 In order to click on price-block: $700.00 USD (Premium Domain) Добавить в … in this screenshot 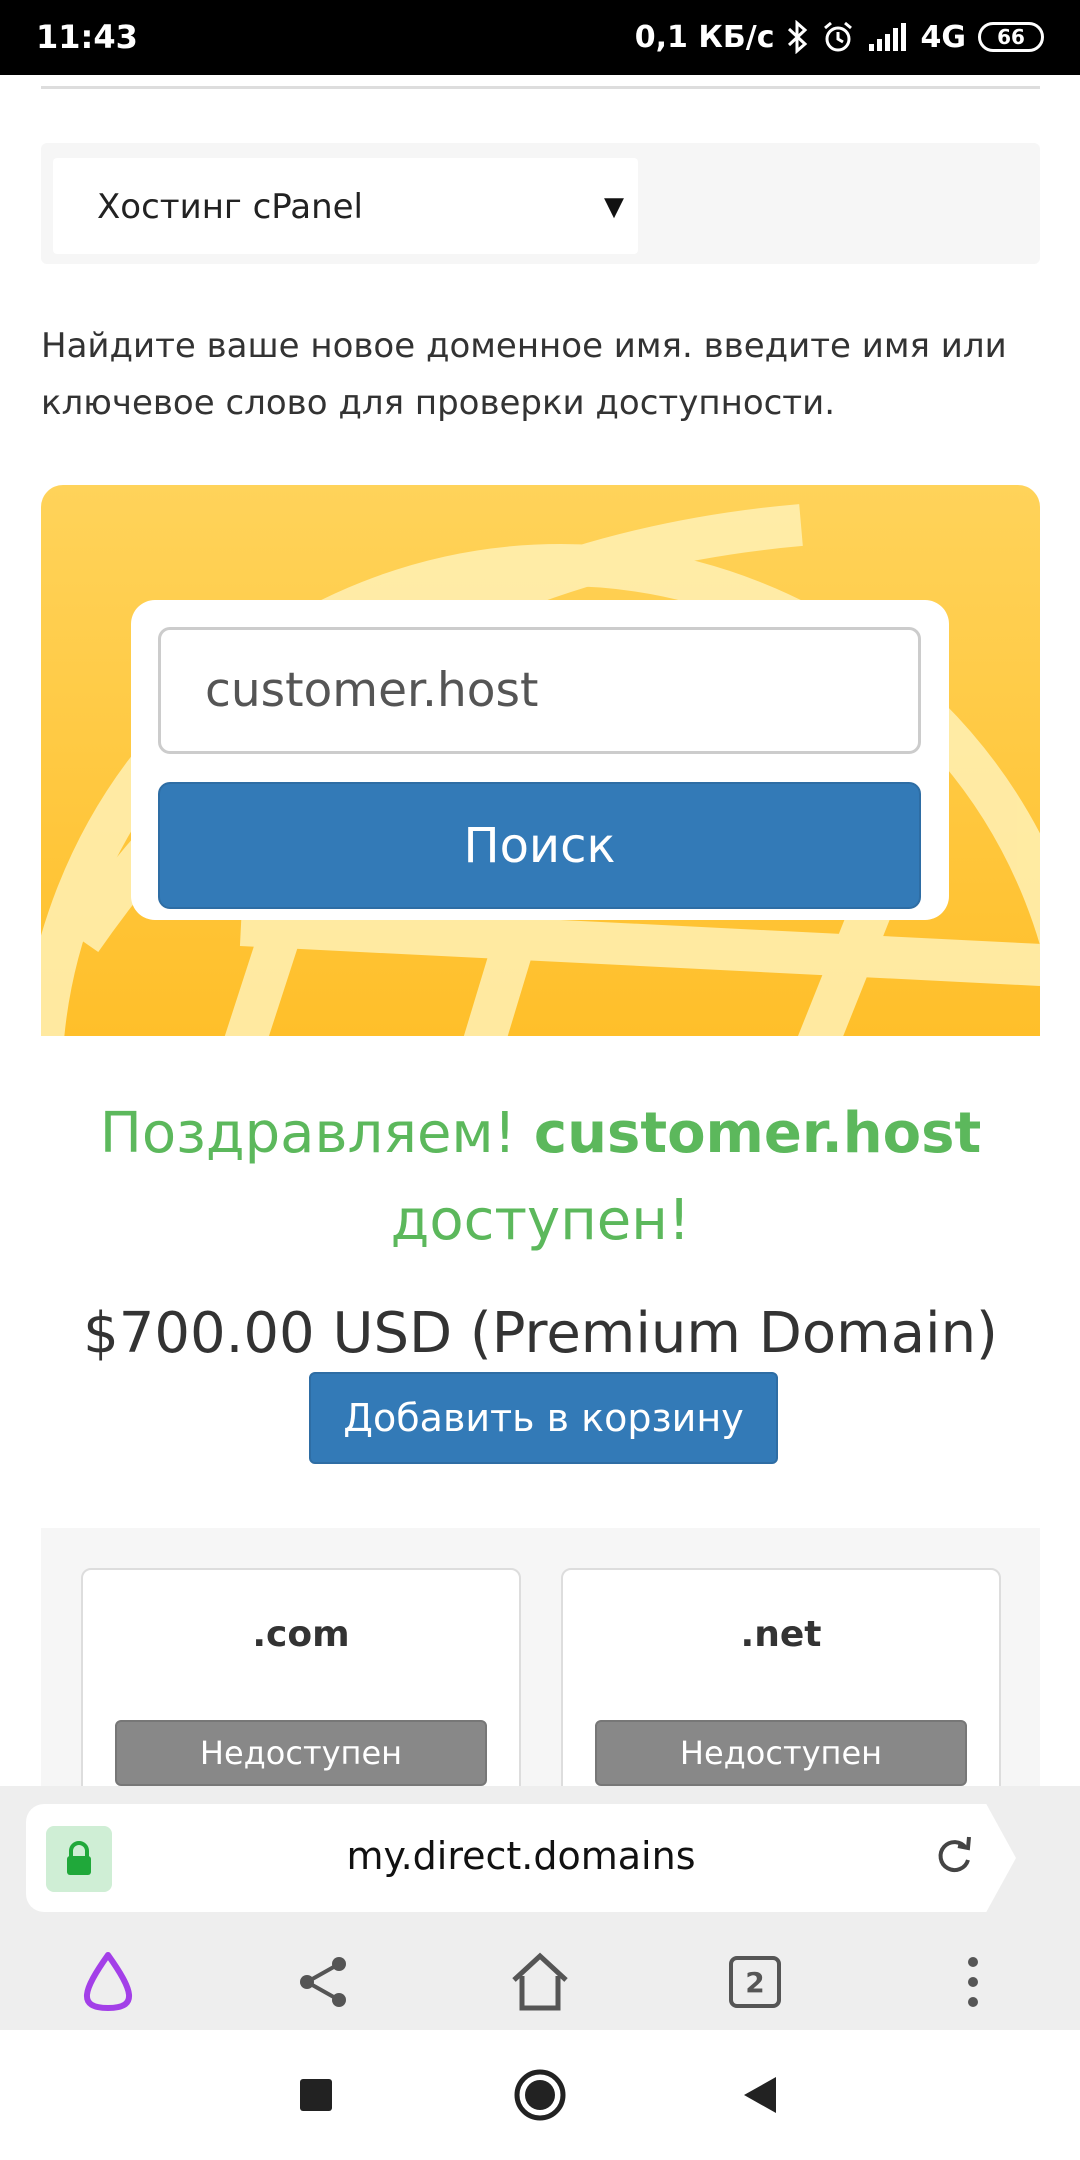, I will do `click(540, 1380)`.